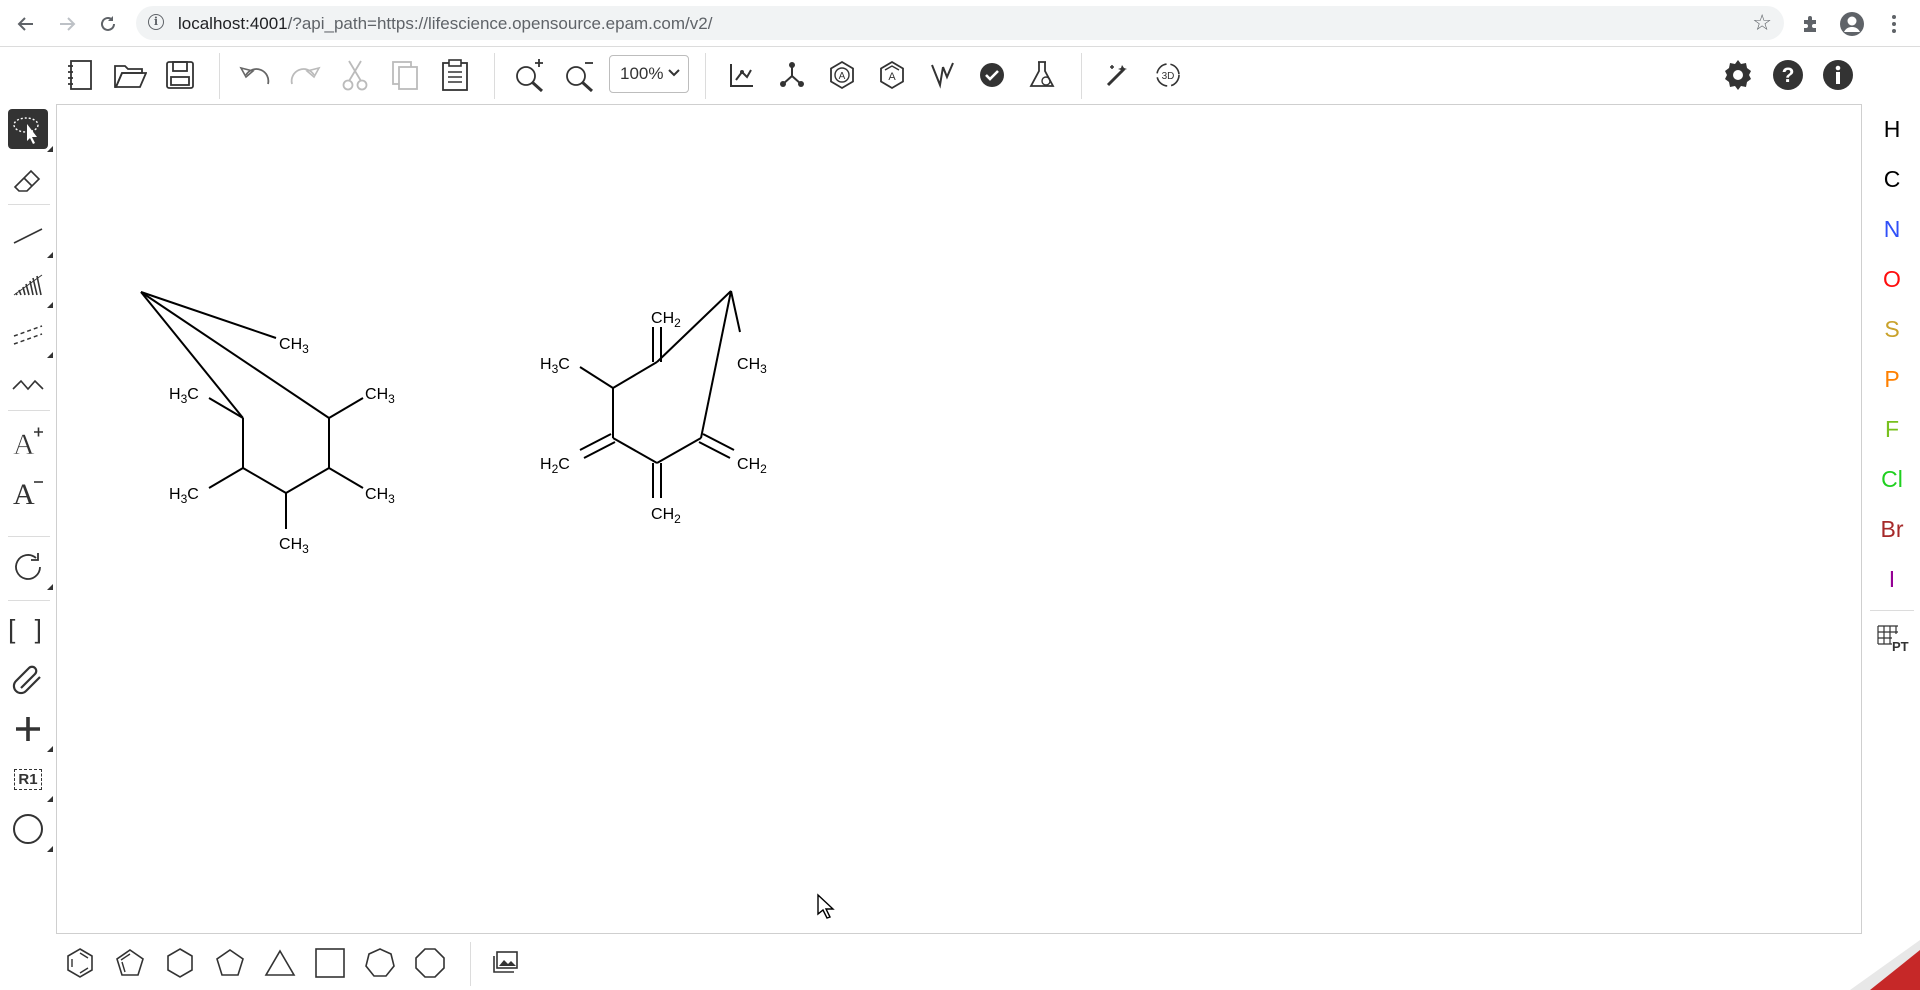 The width and height of the screenshot is (1920, 990). What do you see at coordinates (30, 730) in the screenshot?
I see `charge-plus-tool` at bounding box center [30, 730].